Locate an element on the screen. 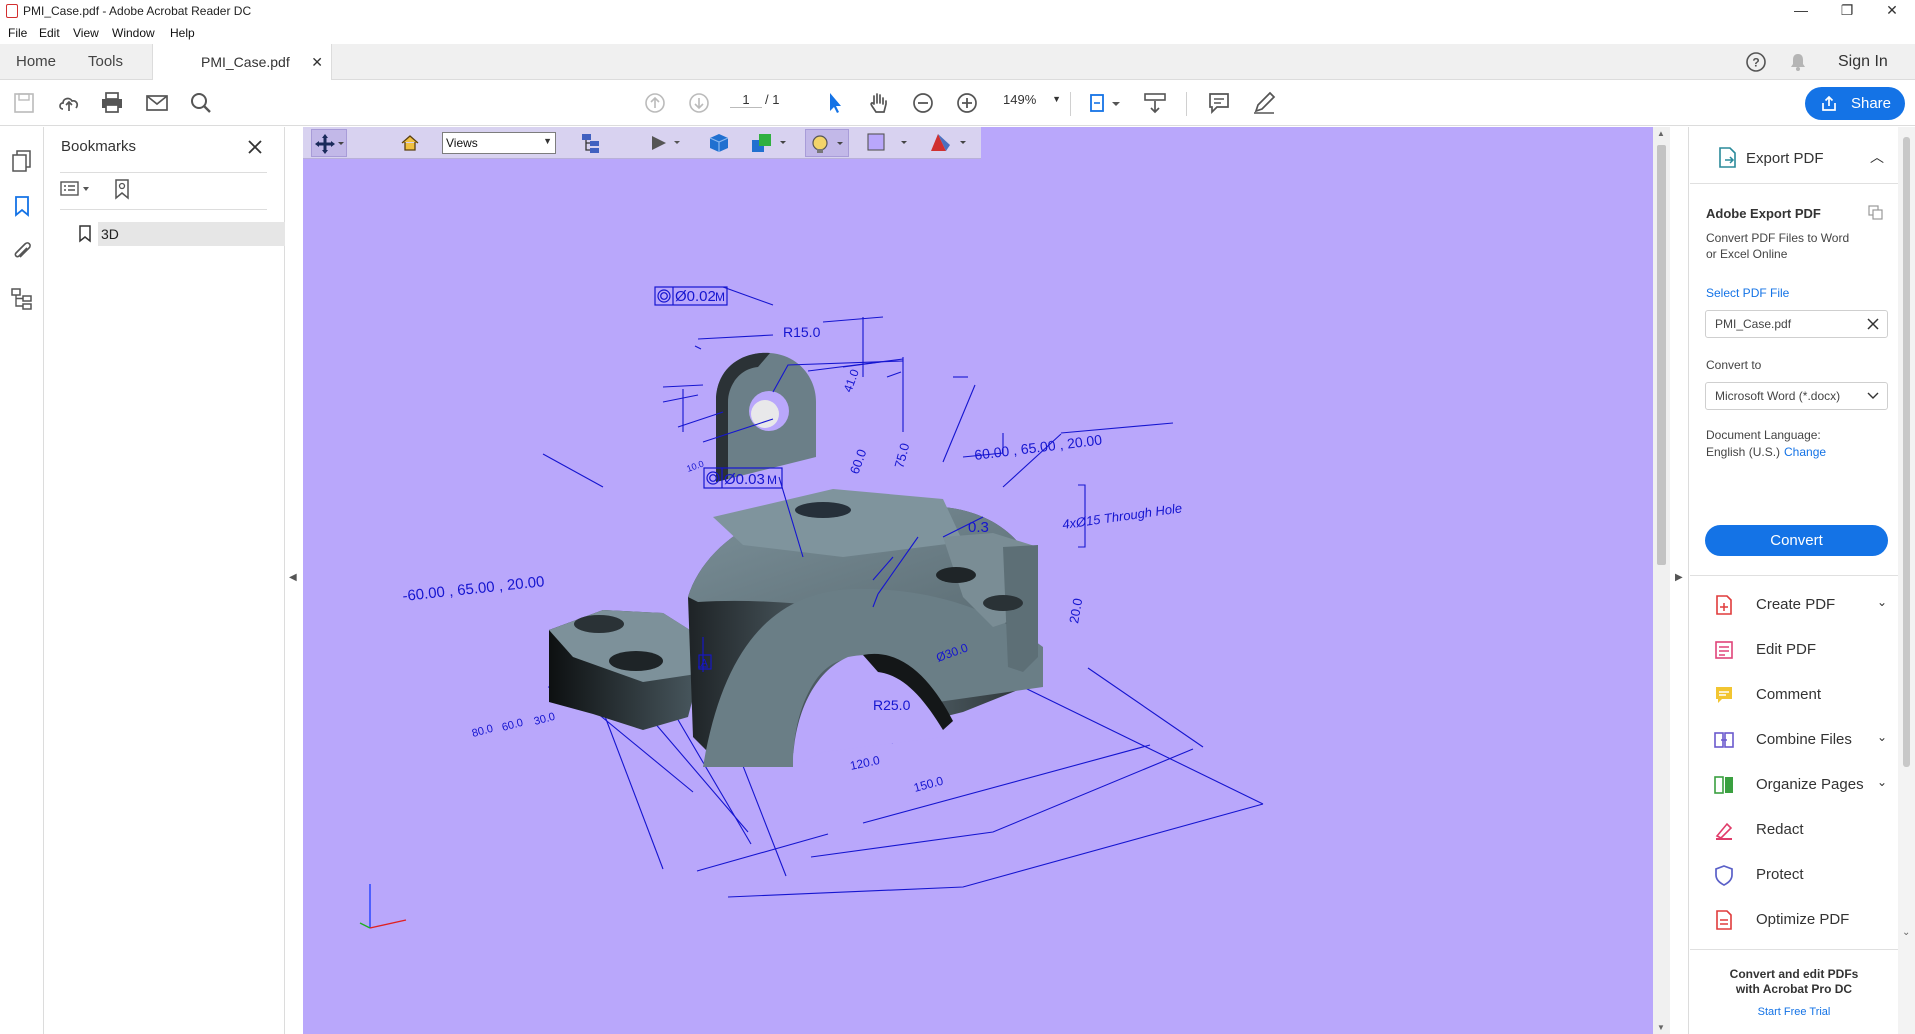 Image resolution: width=1915 pixels, height=1034 pixels. 3d-rotate-tool-button is located at coordinates (329, 143).